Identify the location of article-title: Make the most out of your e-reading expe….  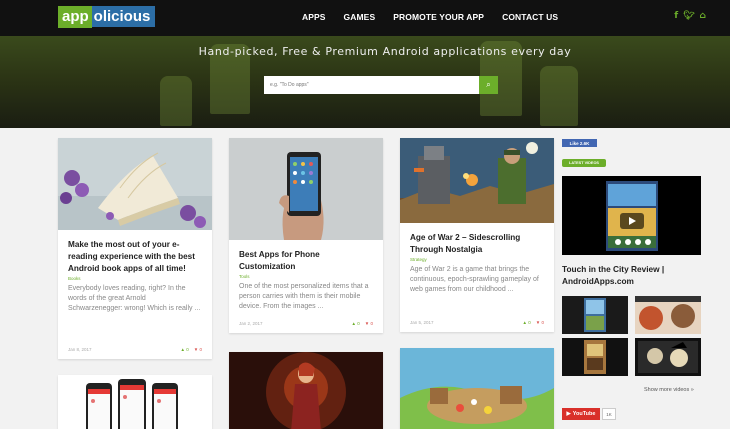
(135, 257).